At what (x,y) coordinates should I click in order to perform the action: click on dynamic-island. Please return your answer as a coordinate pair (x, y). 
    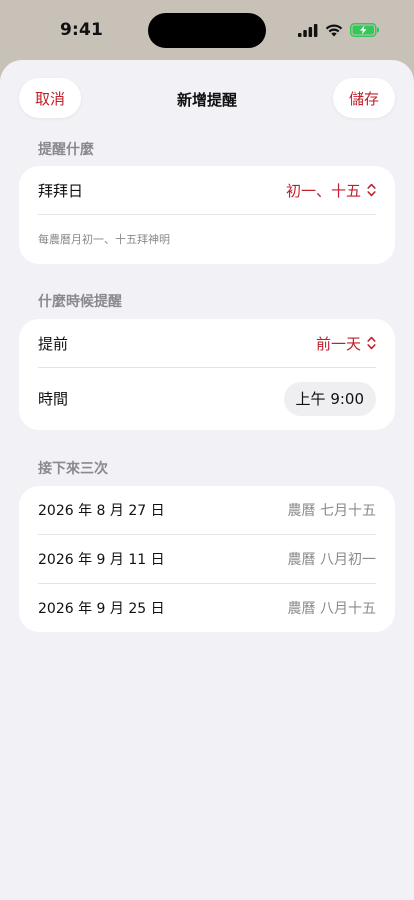
    Looking at the image, I should click on (207, 30).